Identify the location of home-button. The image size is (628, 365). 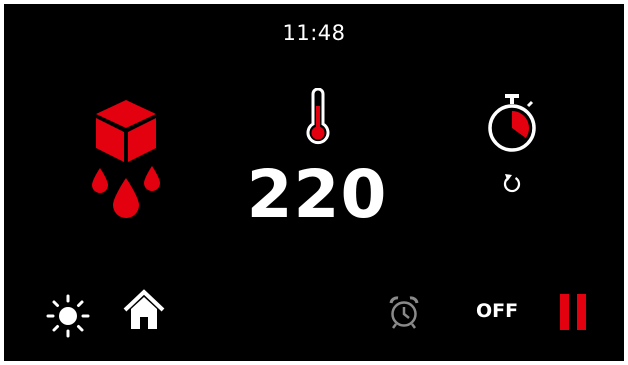
(144, 311).